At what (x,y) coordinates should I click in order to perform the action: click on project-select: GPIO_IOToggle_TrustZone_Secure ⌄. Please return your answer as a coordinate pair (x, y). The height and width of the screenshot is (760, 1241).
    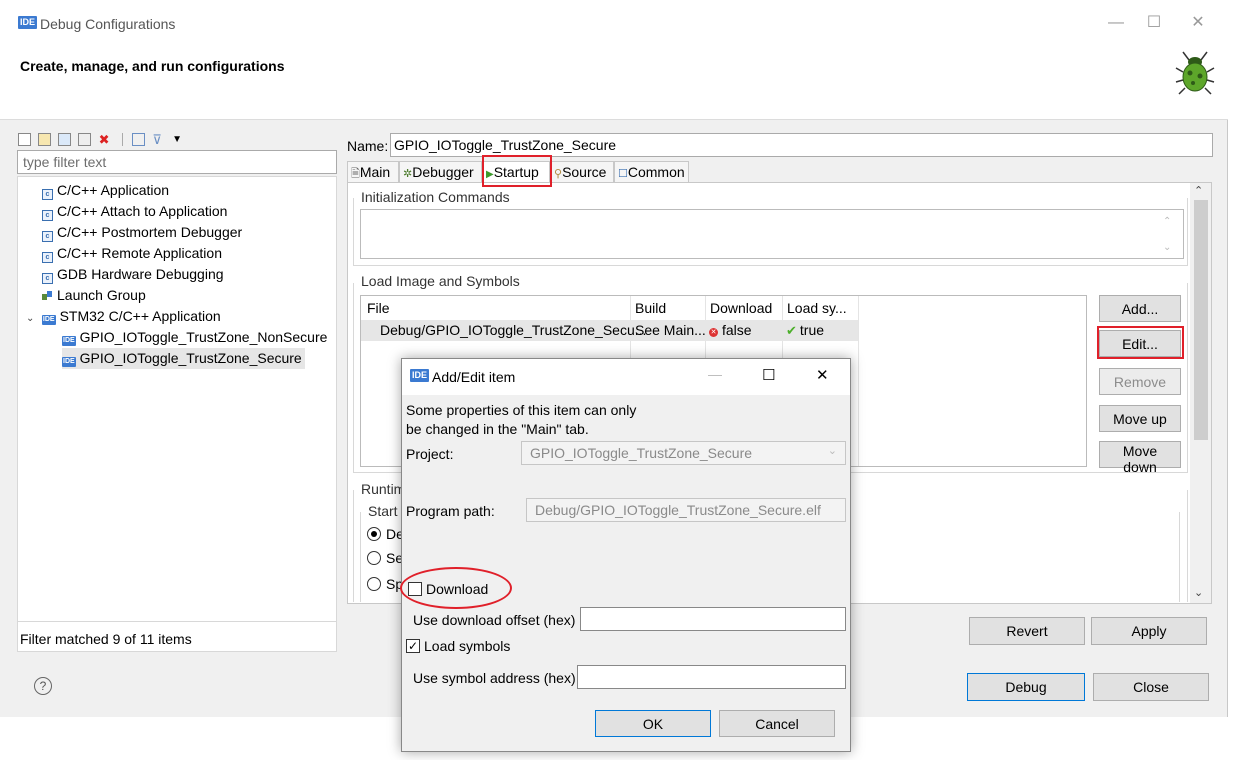
    Looking at the image, I should click on (683, 453).